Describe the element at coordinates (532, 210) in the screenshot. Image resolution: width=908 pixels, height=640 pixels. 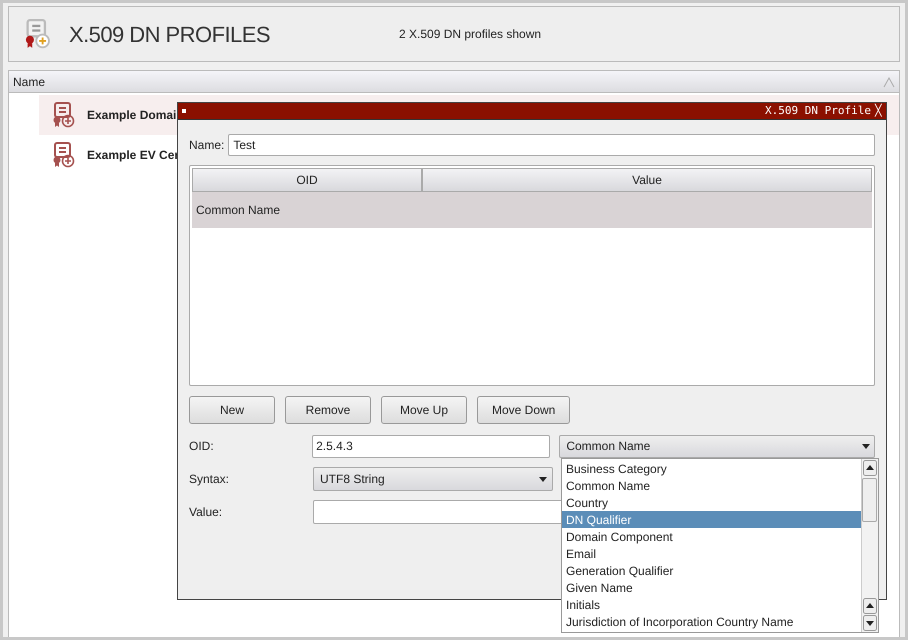
I see `table-row: Common Name` at that location.